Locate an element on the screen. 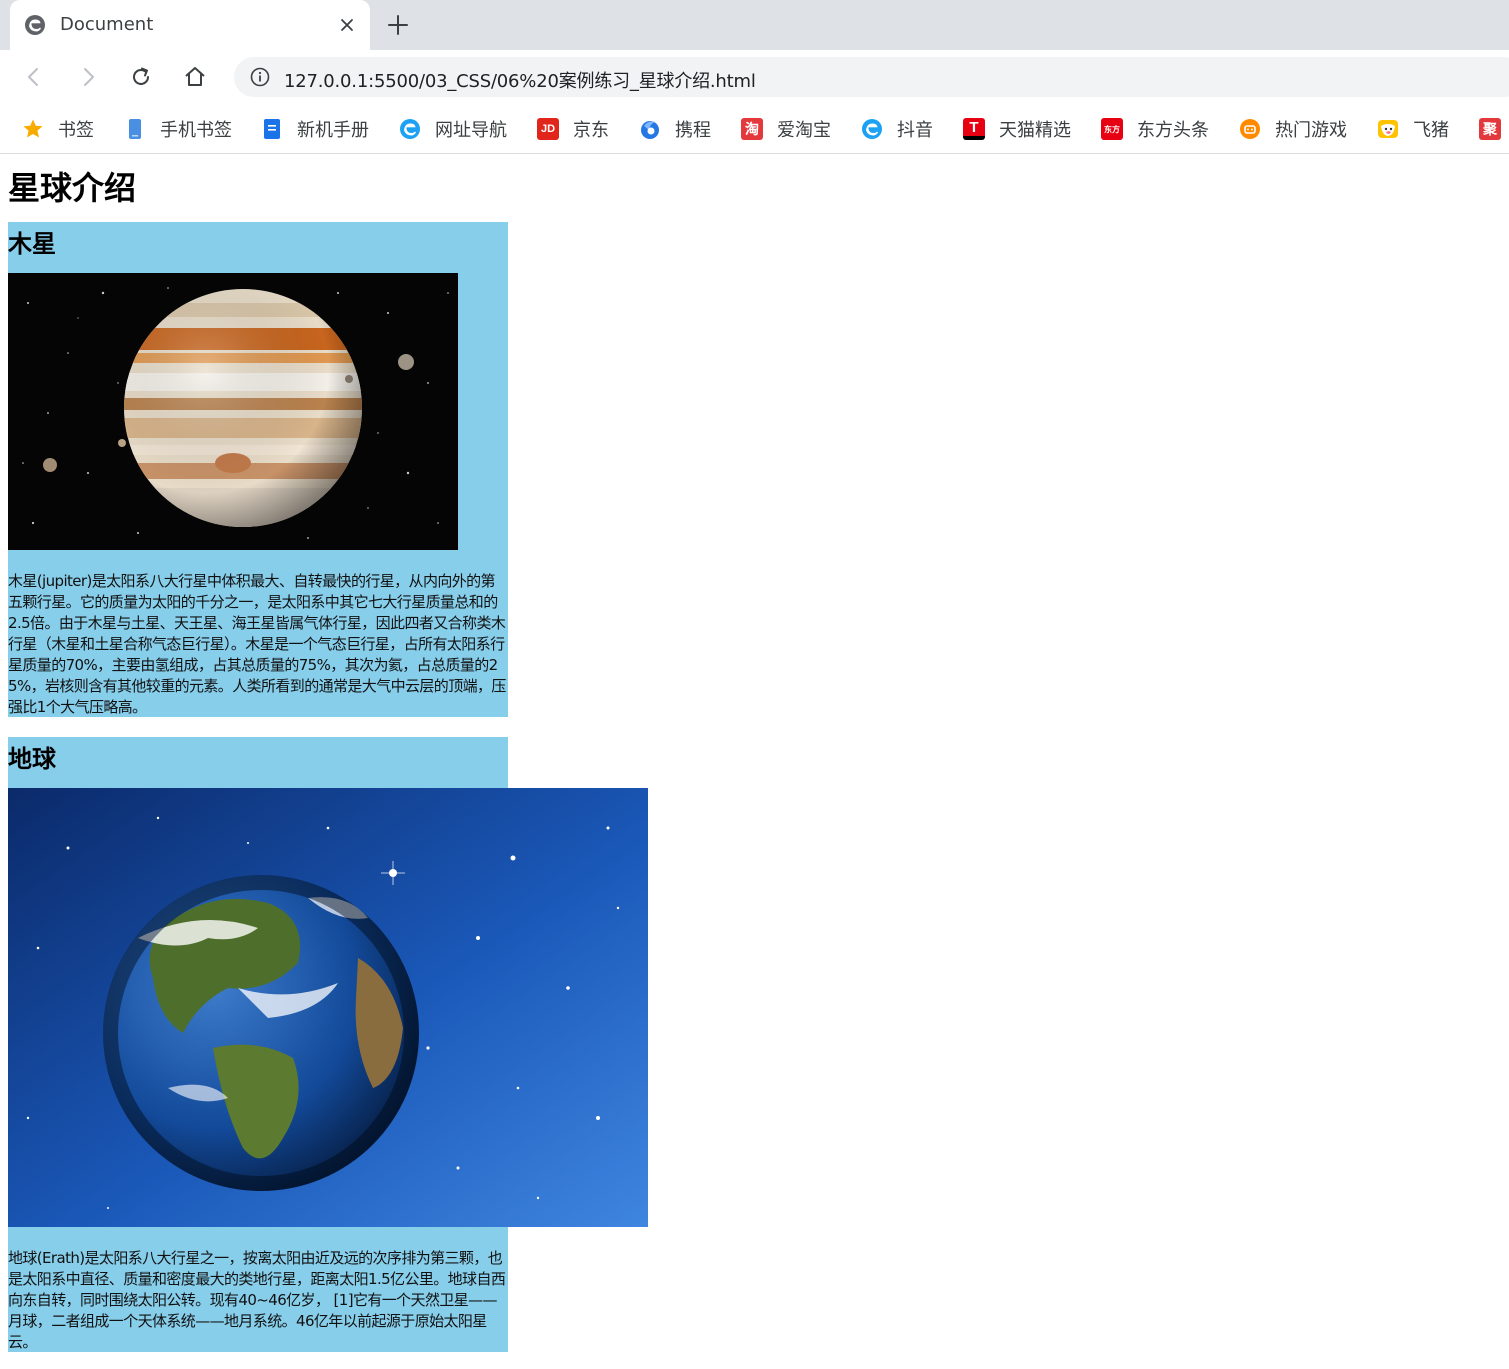 This screenshot has width=1509, height=1369. ctrip-icon is located at coordinates (650, 130).